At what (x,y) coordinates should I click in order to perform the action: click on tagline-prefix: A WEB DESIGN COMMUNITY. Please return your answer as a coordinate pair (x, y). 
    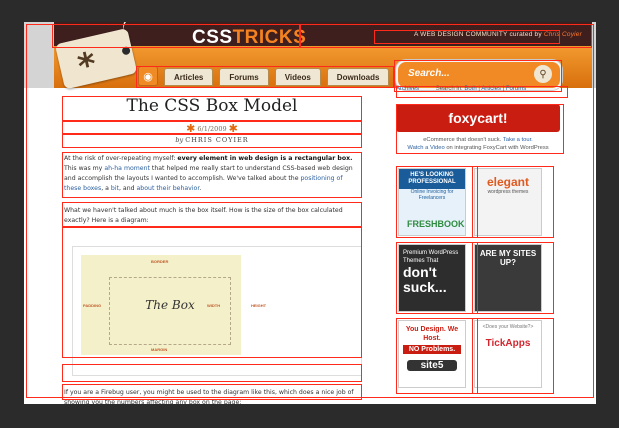
    Looking at the image, I should click on (460, 34).